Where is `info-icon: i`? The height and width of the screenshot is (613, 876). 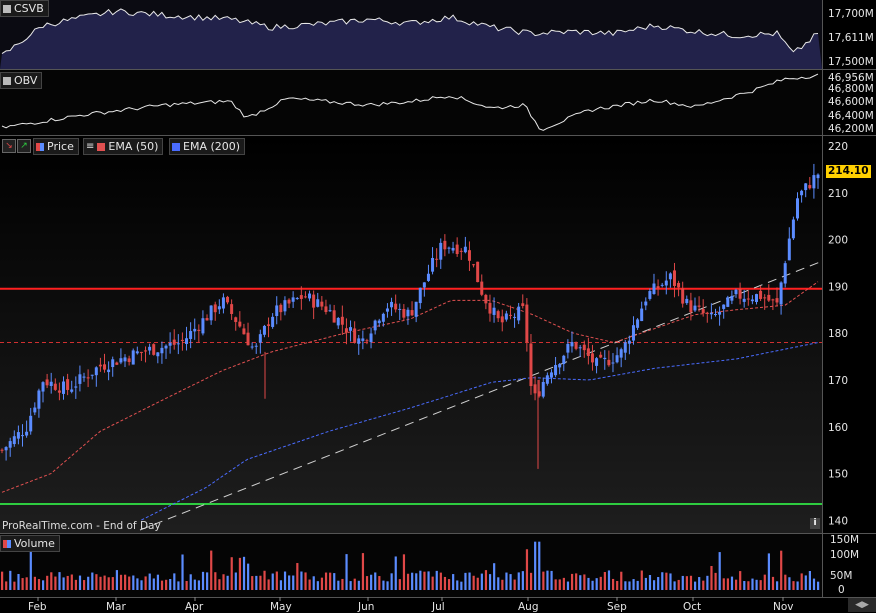
info-icon: i is located at coordinates (815, 523).